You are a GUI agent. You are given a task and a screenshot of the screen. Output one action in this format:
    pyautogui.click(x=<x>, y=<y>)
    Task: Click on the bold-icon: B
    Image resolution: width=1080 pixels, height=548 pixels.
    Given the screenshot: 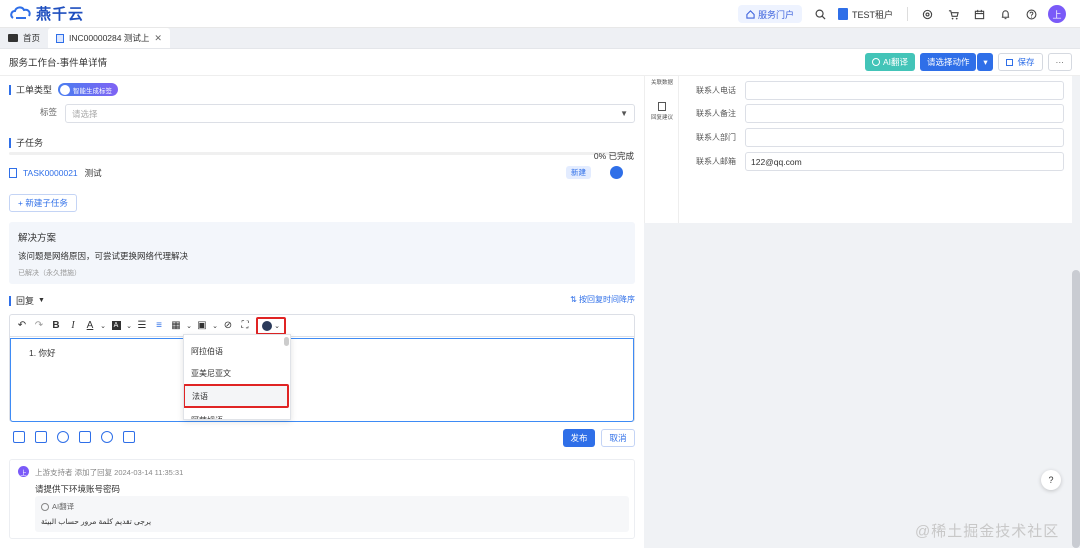 What is the action you would take?
    pyautogui.click(x=56, y=326)
    